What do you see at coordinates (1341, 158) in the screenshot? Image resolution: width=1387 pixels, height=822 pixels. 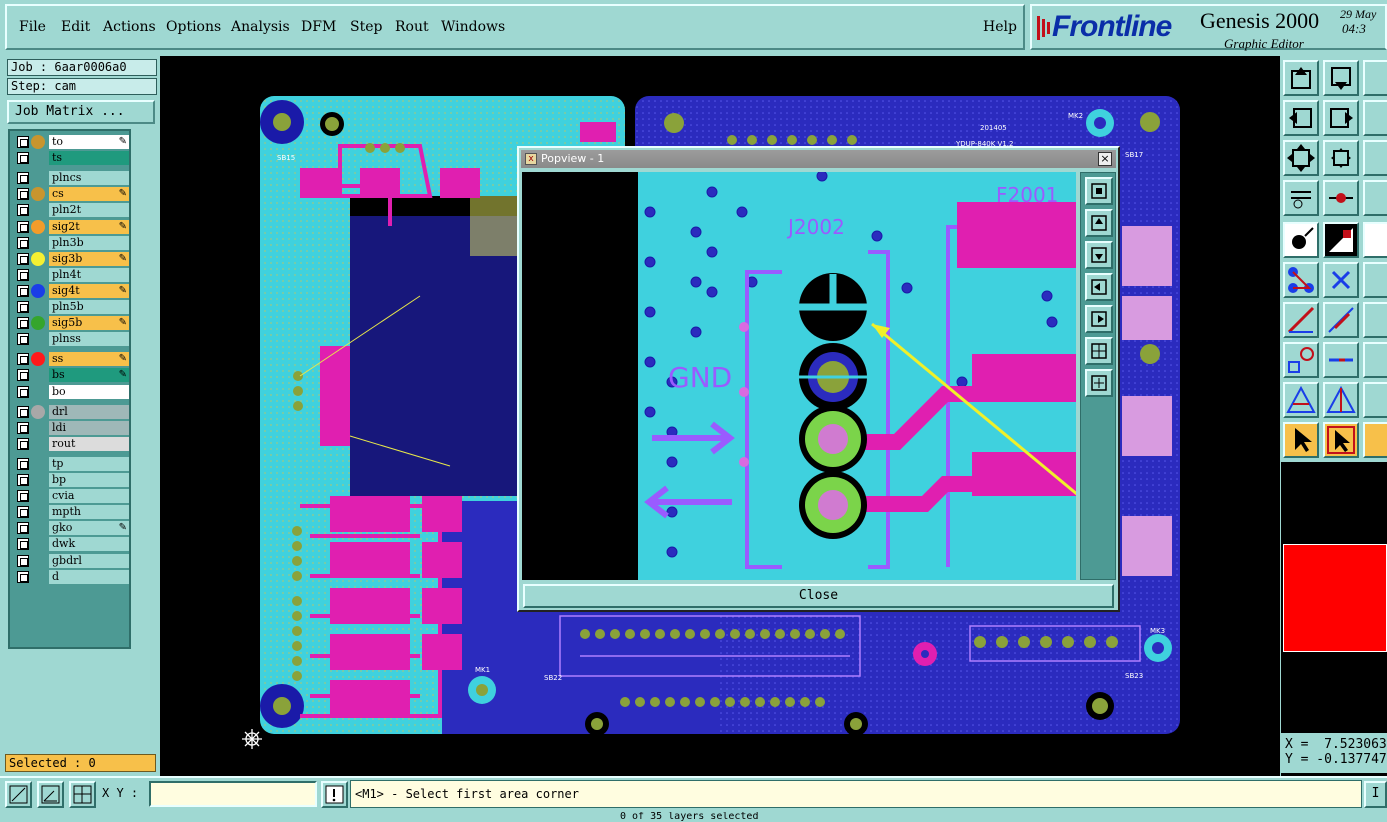 I see `zoom-center-icon` at bounding box center [1341, 158].